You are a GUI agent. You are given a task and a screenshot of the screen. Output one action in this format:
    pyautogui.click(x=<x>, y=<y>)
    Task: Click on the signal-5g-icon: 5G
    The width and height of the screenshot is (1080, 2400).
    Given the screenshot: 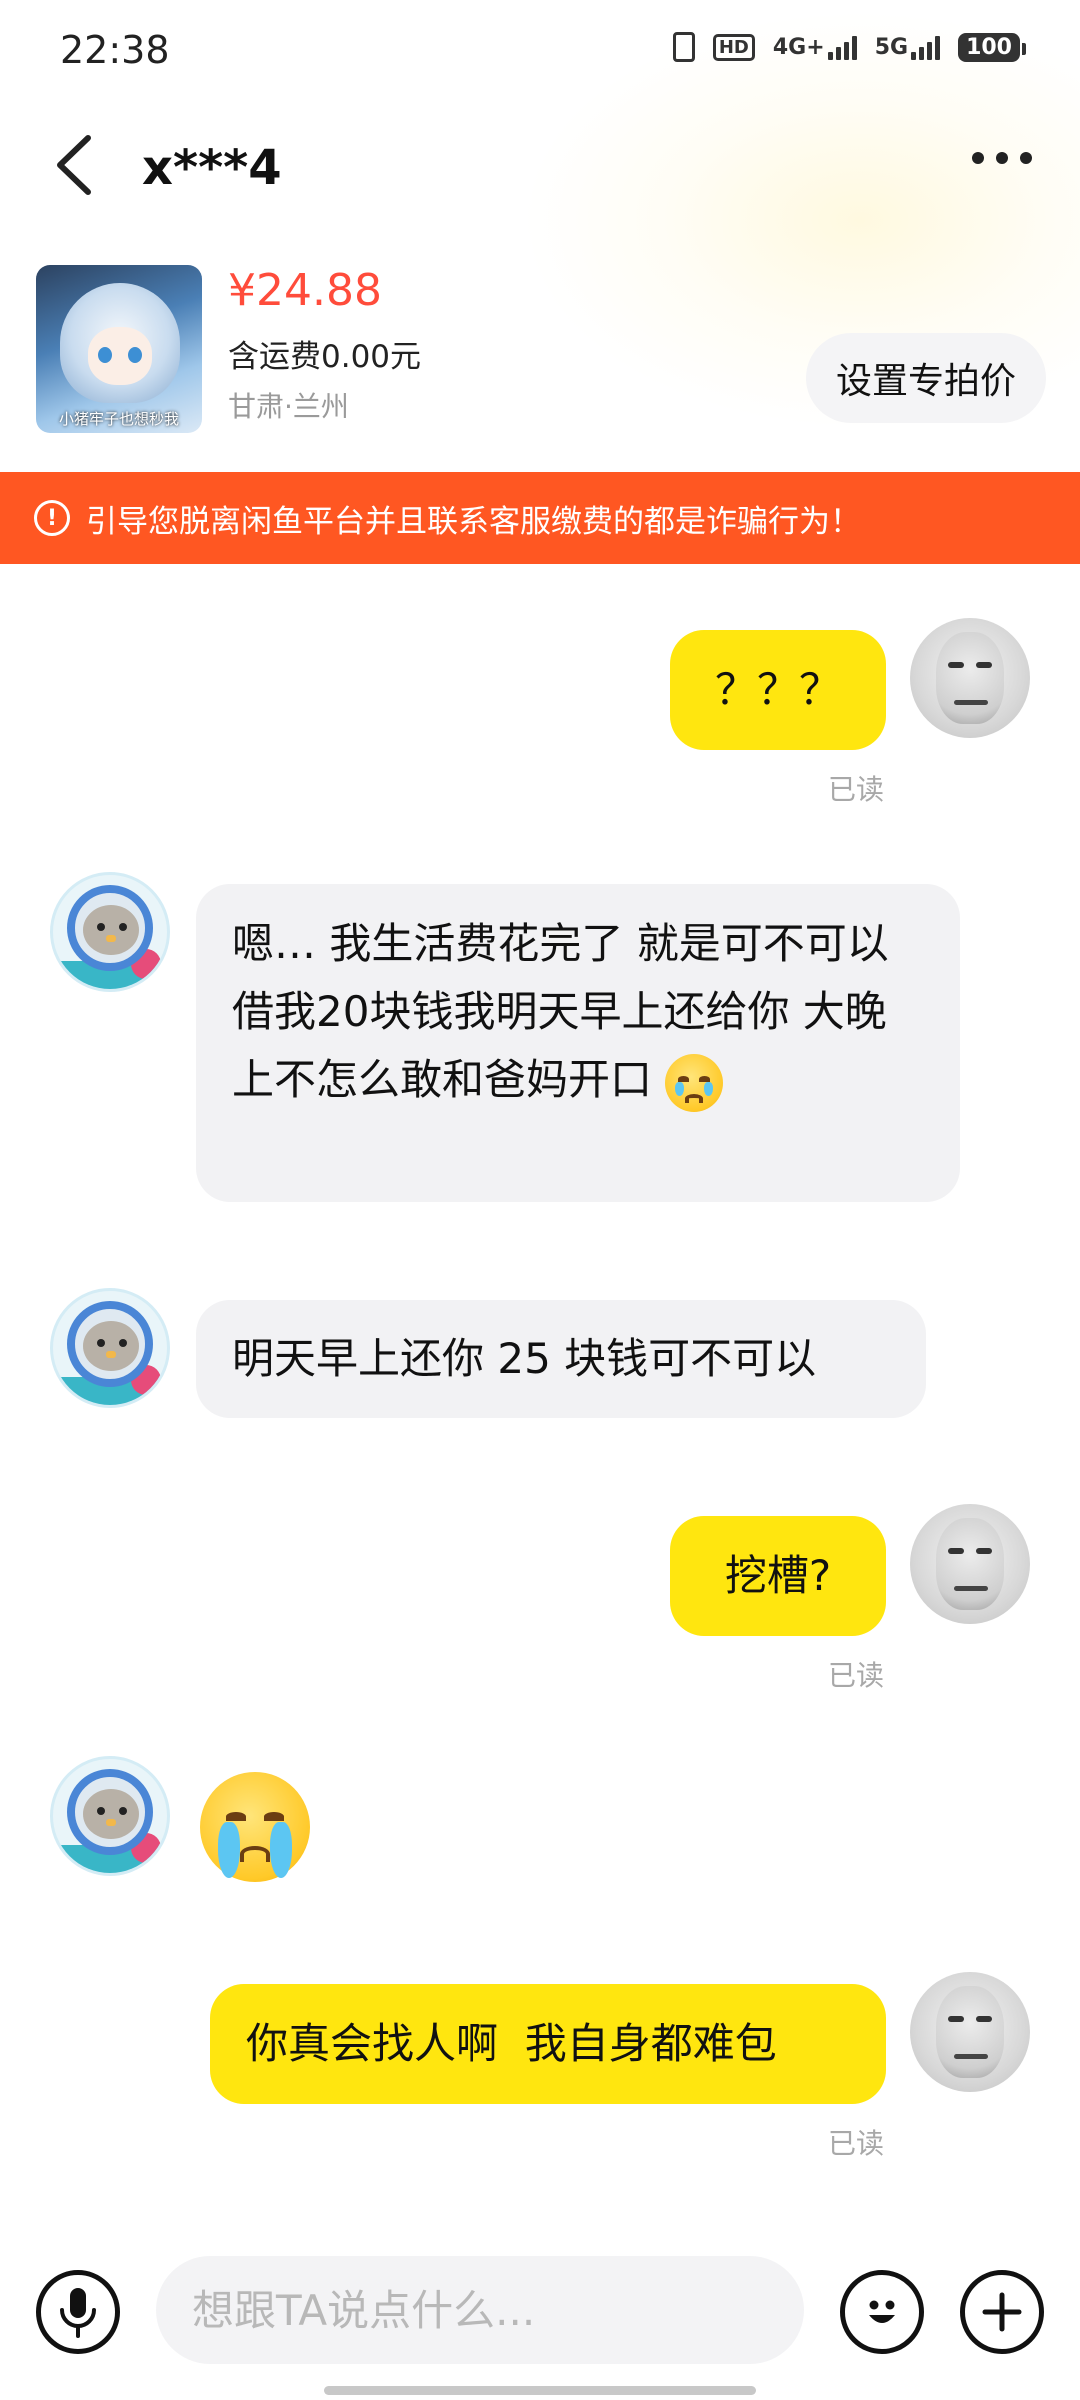 What is the action you would take?
    pyautogui.click(x=907, y=47)
    